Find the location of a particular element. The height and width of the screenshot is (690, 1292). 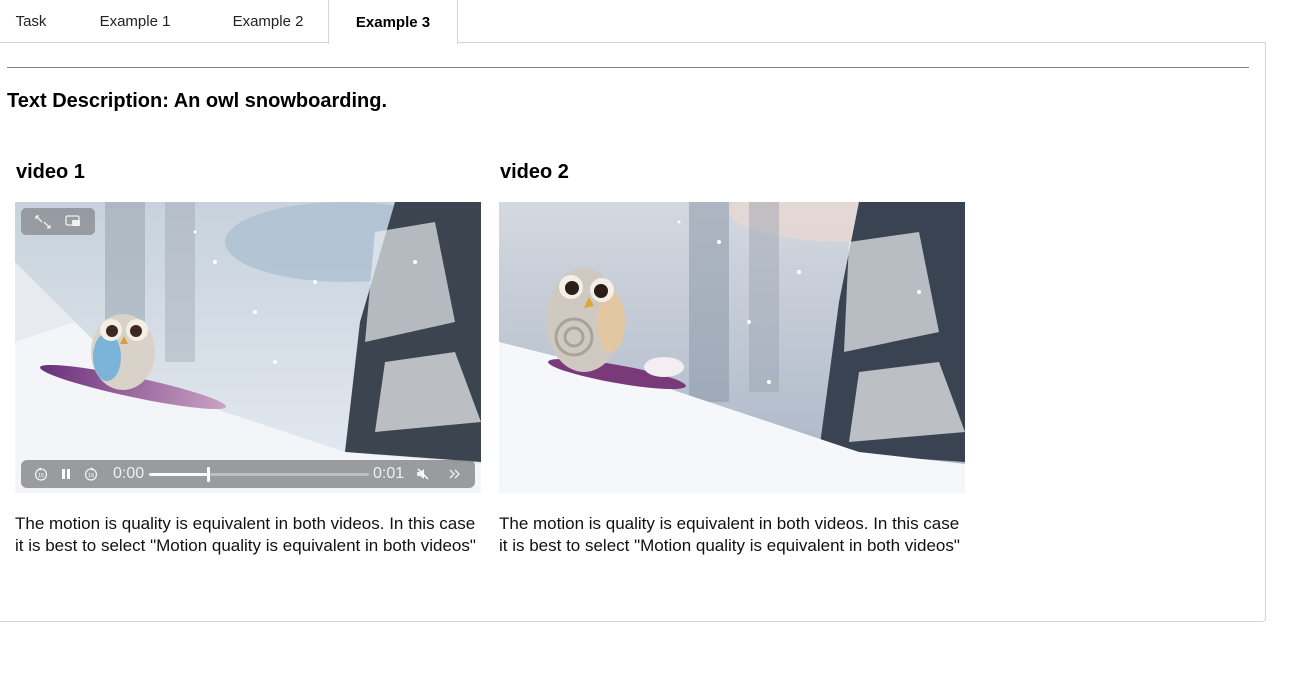

video-1-playback-bar: 15 15 0:00 0:01 is located at coordinates (248, 474).